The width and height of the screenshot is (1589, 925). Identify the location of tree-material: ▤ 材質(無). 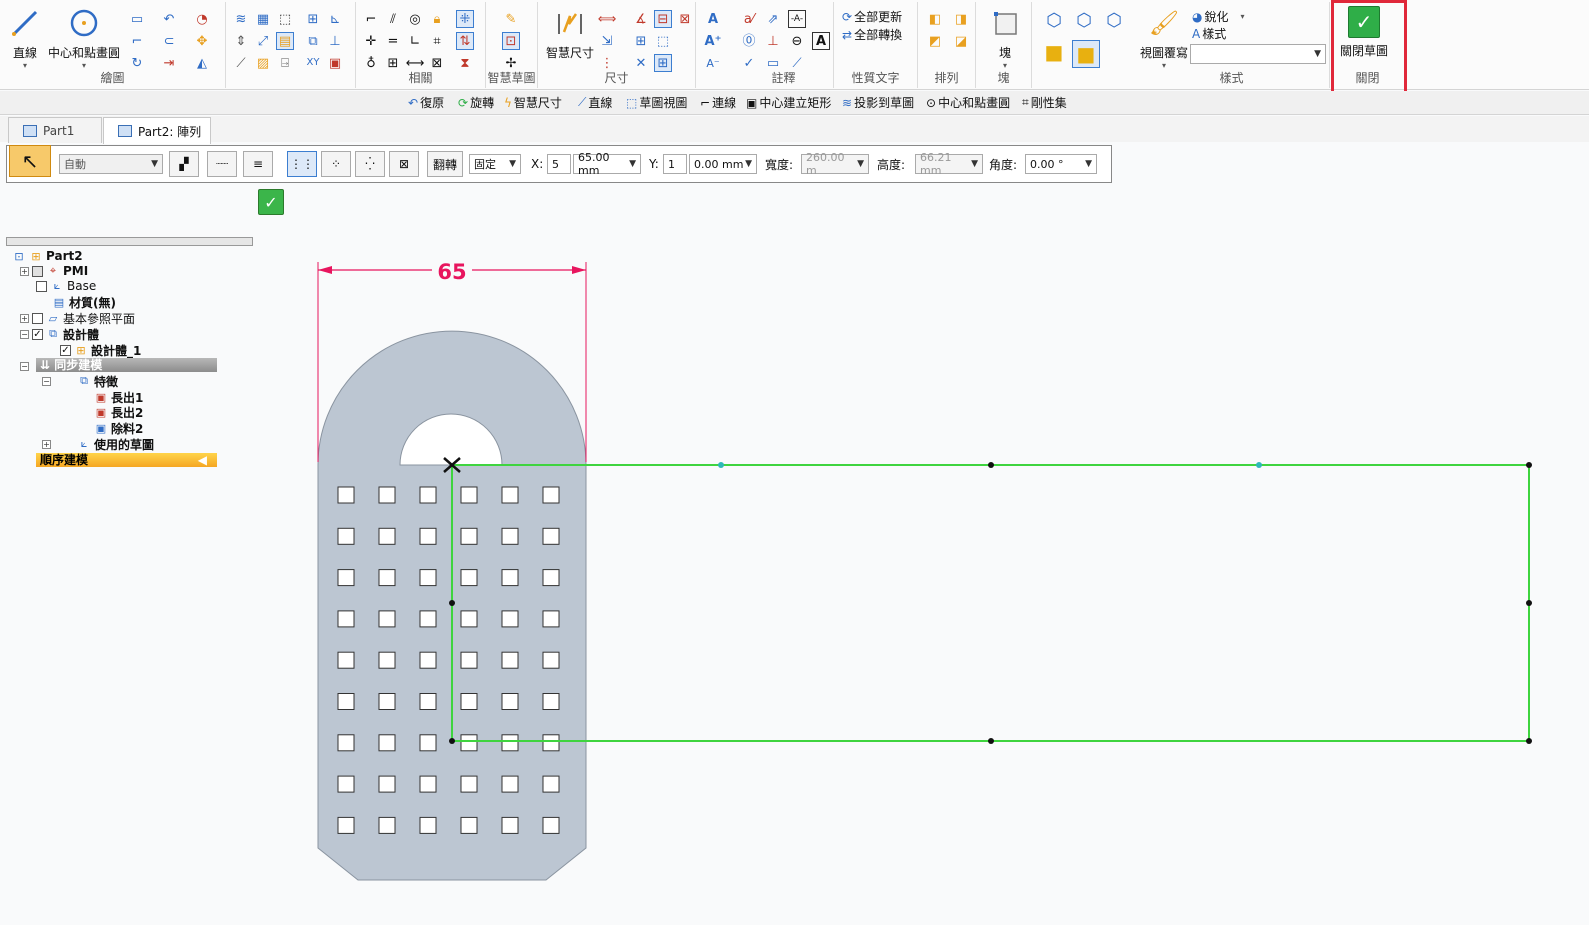
(84, 302).